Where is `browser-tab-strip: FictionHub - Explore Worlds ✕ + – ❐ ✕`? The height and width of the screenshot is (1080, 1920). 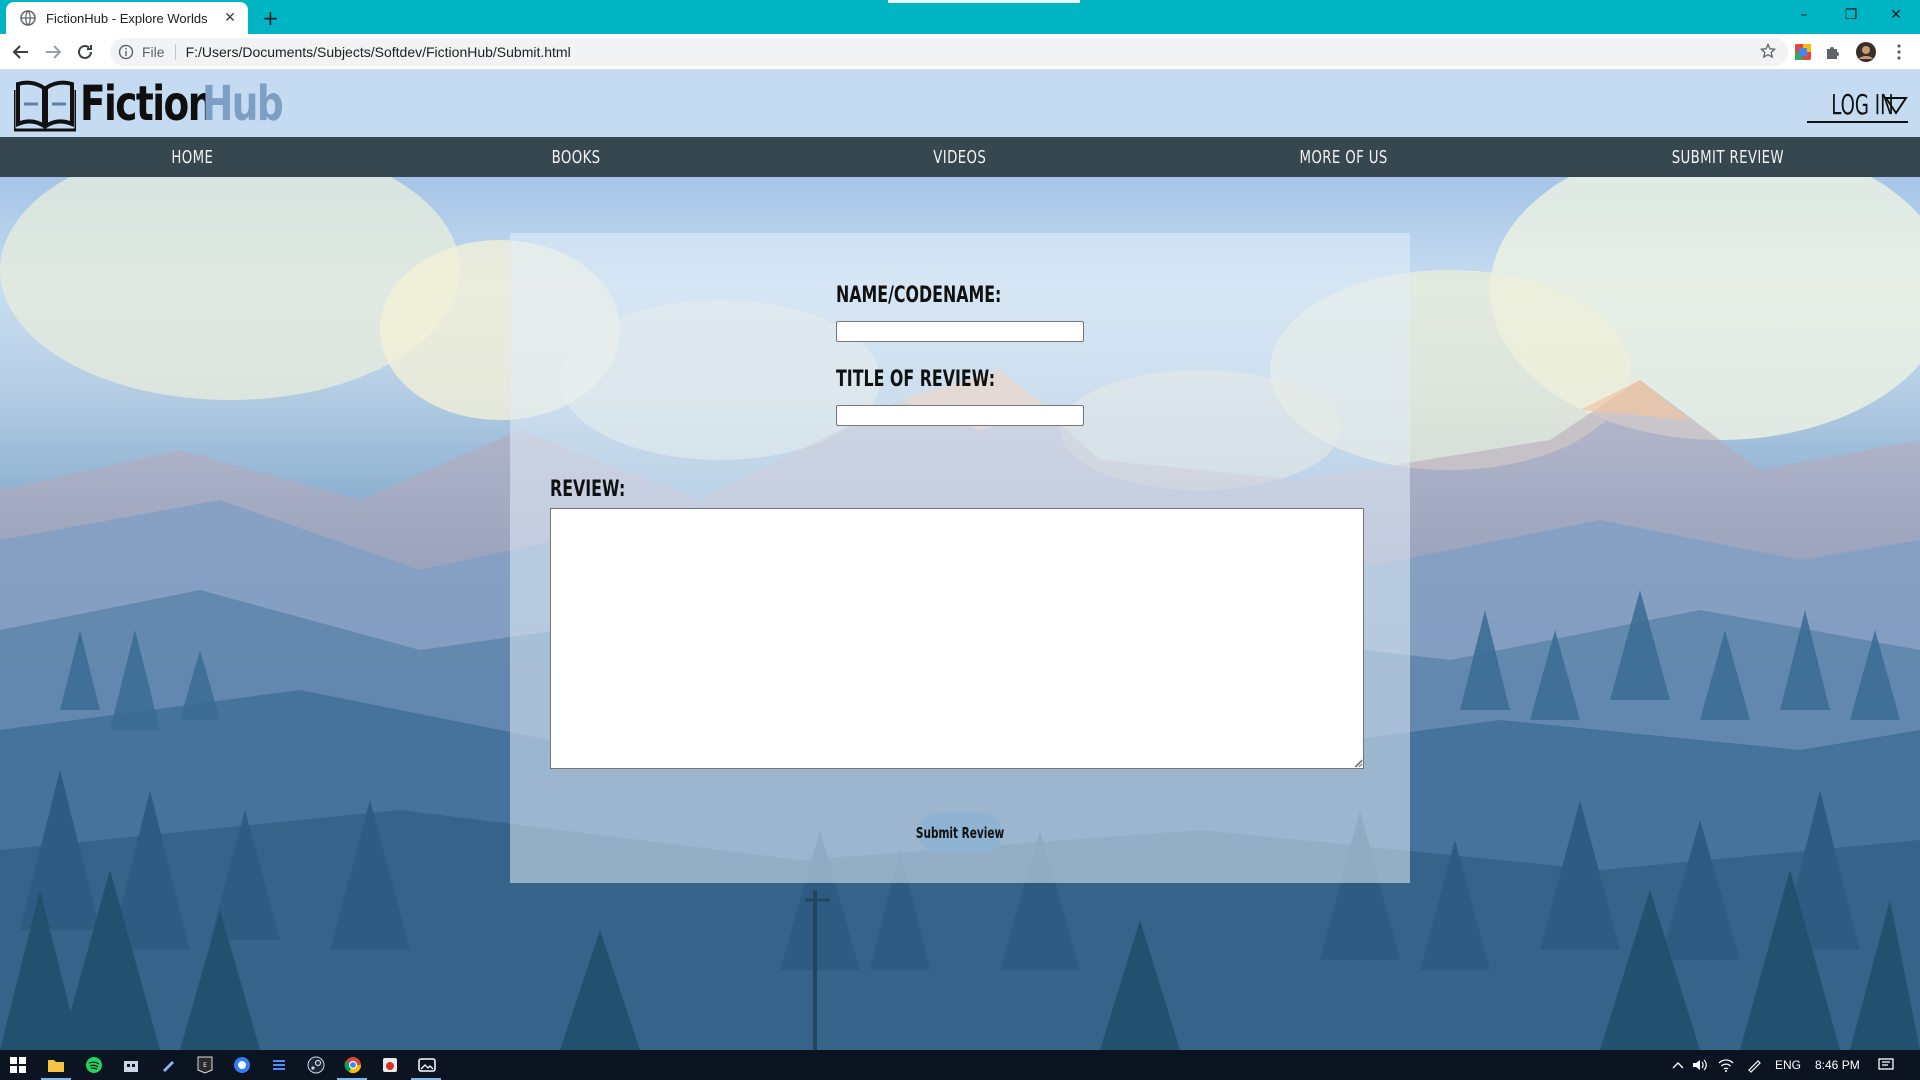 browser-tab-strip: FictionHub - Explore Worlds ✕ + – ❐ ✕ is located at coordinates (960, 17).